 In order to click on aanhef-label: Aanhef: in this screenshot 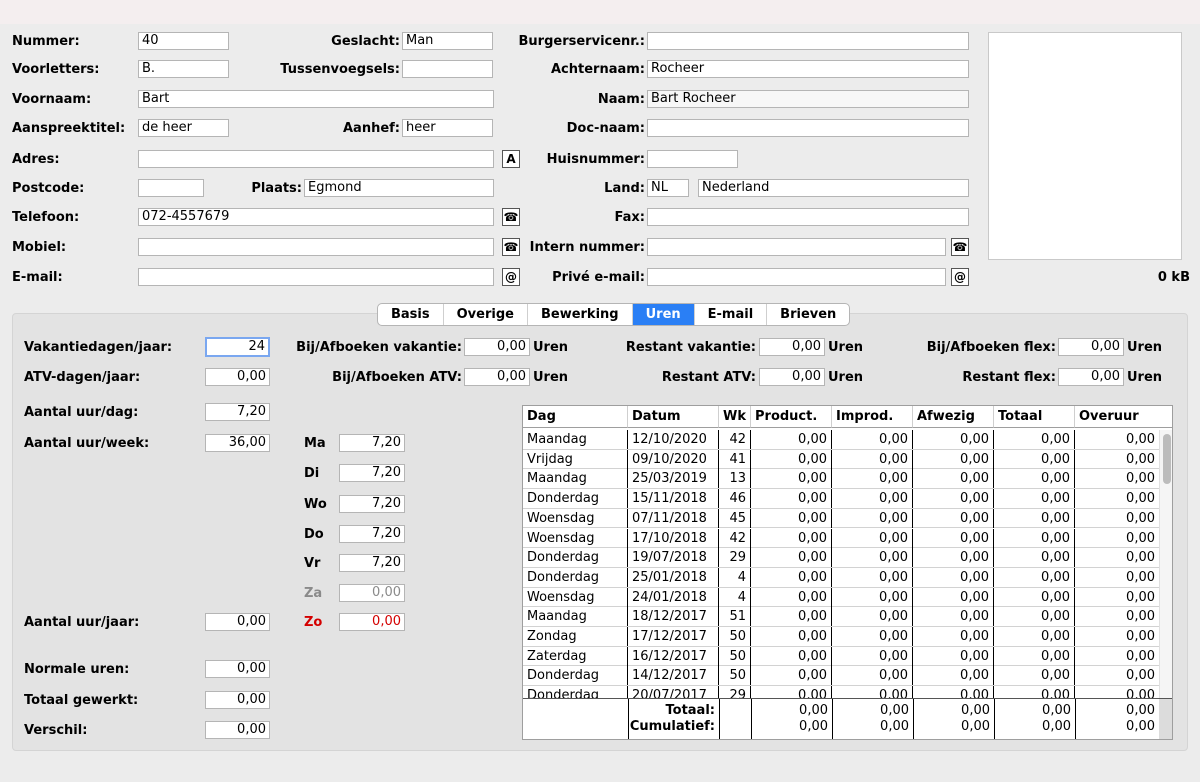, I will do `click(371, 128)`.